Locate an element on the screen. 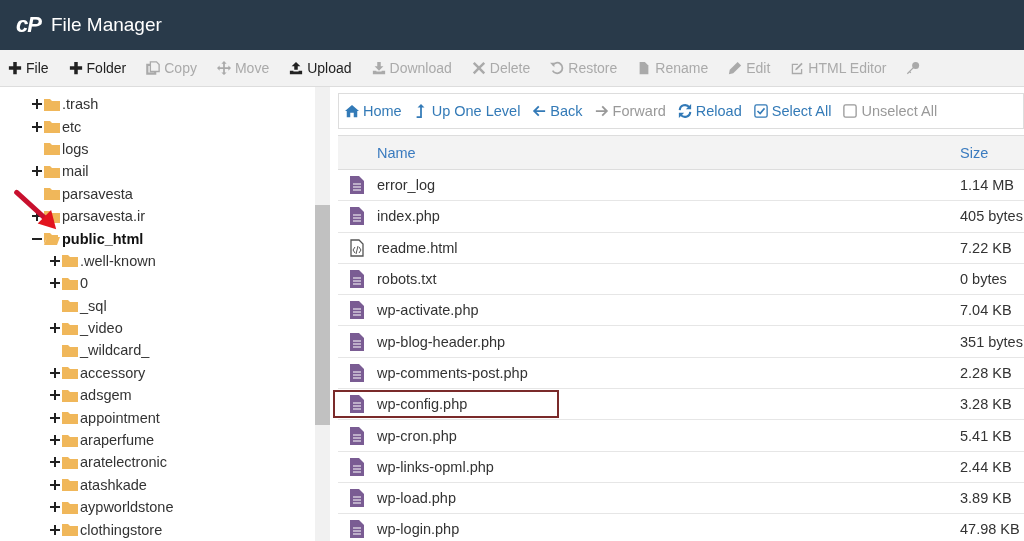 This screenshot has width=1024, height=541. file-size: 405 bytes is located at coordinates (992, 216).